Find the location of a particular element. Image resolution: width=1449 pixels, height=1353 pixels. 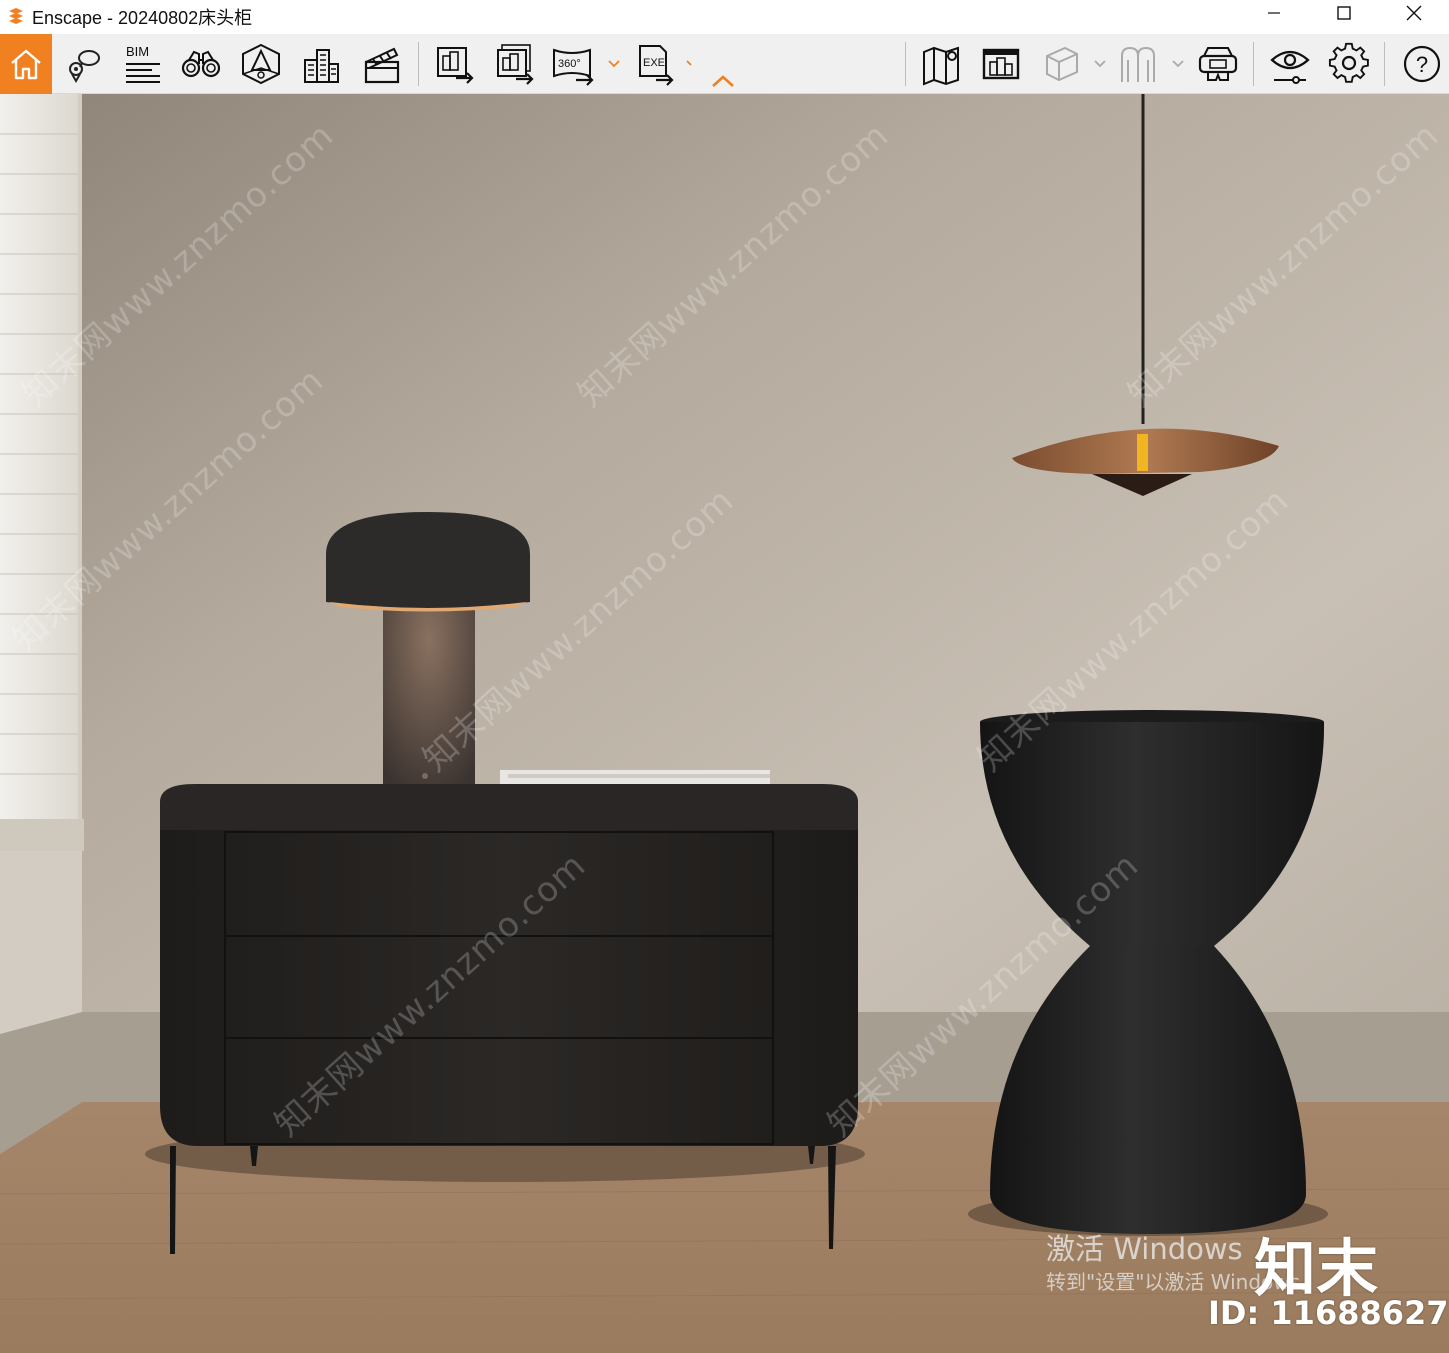

close-button is located at coordinates (1414, 13).